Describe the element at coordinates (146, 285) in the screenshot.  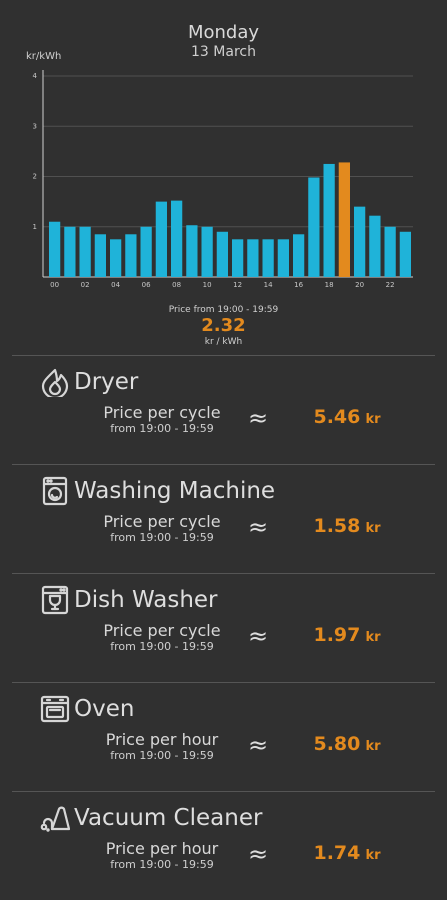
I see `x-tick-label: 06` at that location.